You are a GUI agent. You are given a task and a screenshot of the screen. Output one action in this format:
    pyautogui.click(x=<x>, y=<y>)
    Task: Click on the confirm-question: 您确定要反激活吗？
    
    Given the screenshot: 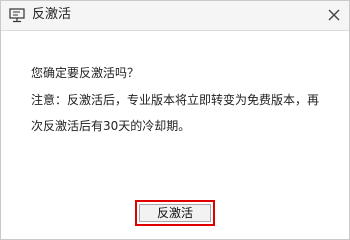 What is the action you would take?
    pyautogui.click(x=85, y=73)
    